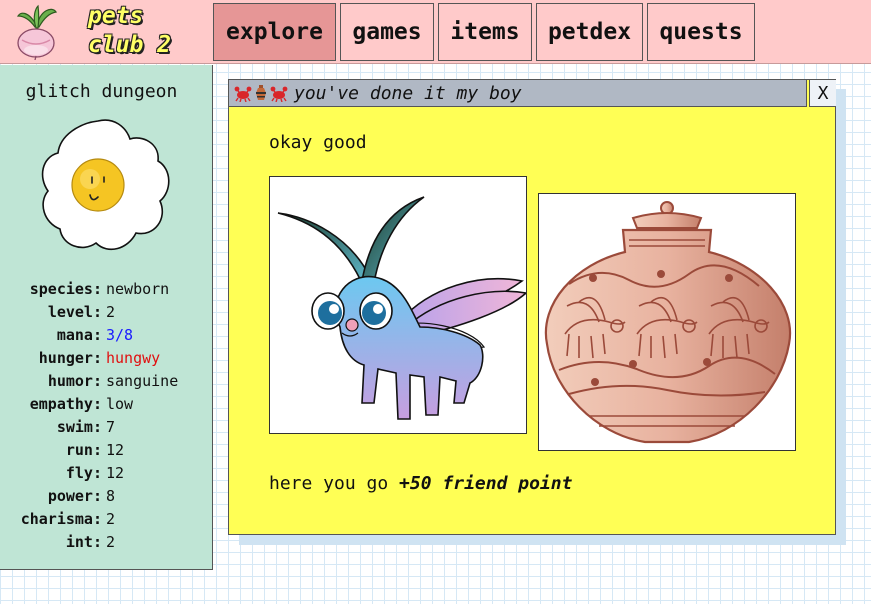 The image size is (871, 604). What do you see at coordinates (318, 142) in the screenshot?
I see `modal-message: okay good` at bounding box center [318, 142].